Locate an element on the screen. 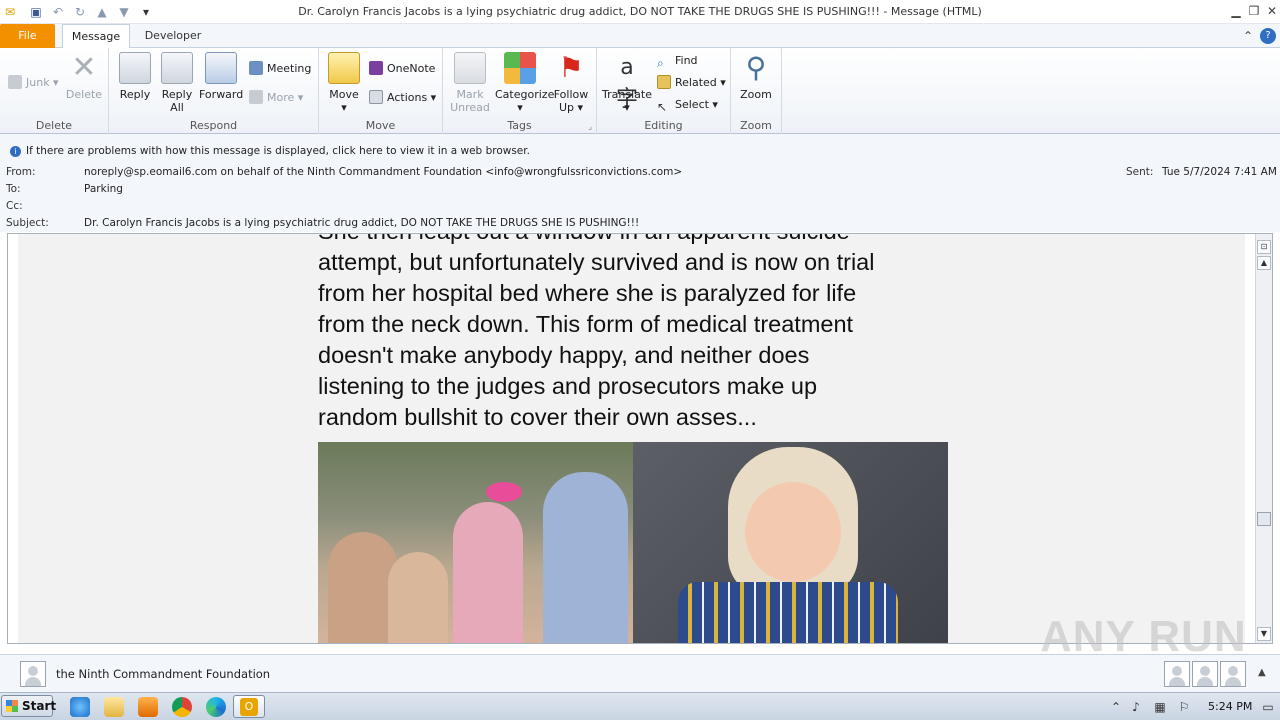  save-icon: ▣ is located at coordinates (36, 12).